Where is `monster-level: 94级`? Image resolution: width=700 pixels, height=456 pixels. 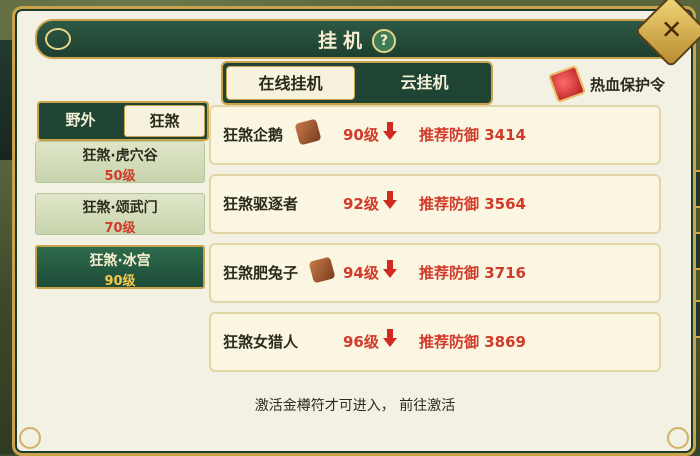
monster-level: 94级 is located at coordinates (361, 273).